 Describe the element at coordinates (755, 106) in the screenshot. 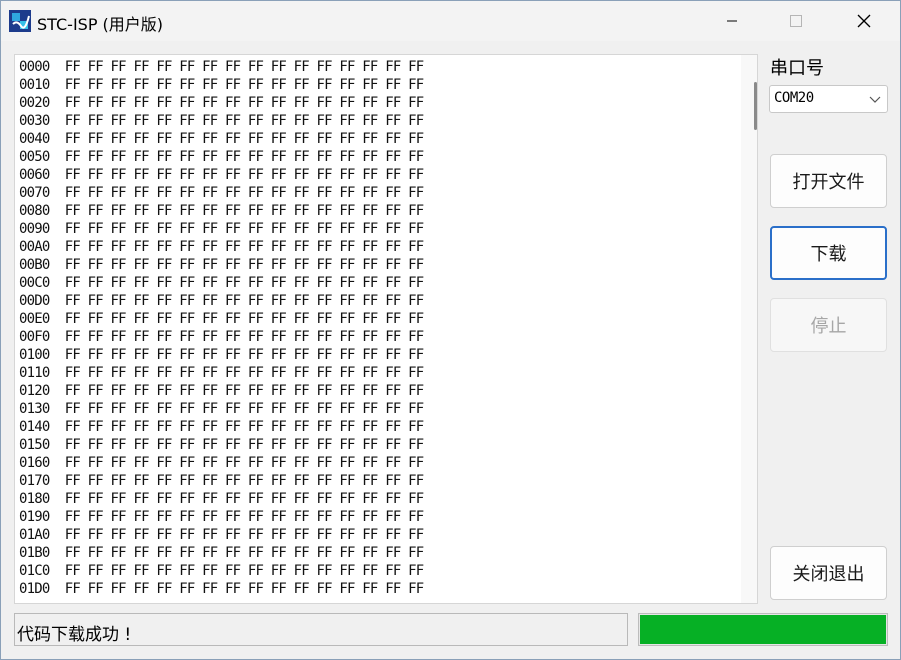

I see `scroll-thumb` at that location.